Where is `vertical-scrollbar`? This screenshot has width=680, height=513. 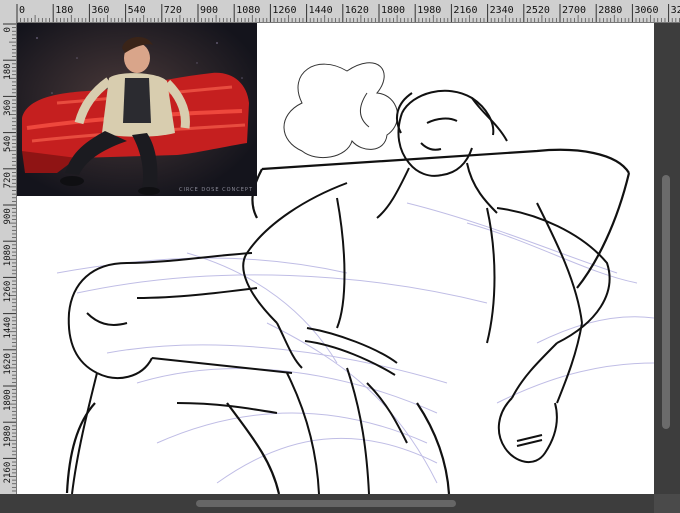
vertical-scrollbar is located at coordinates (667, 258).